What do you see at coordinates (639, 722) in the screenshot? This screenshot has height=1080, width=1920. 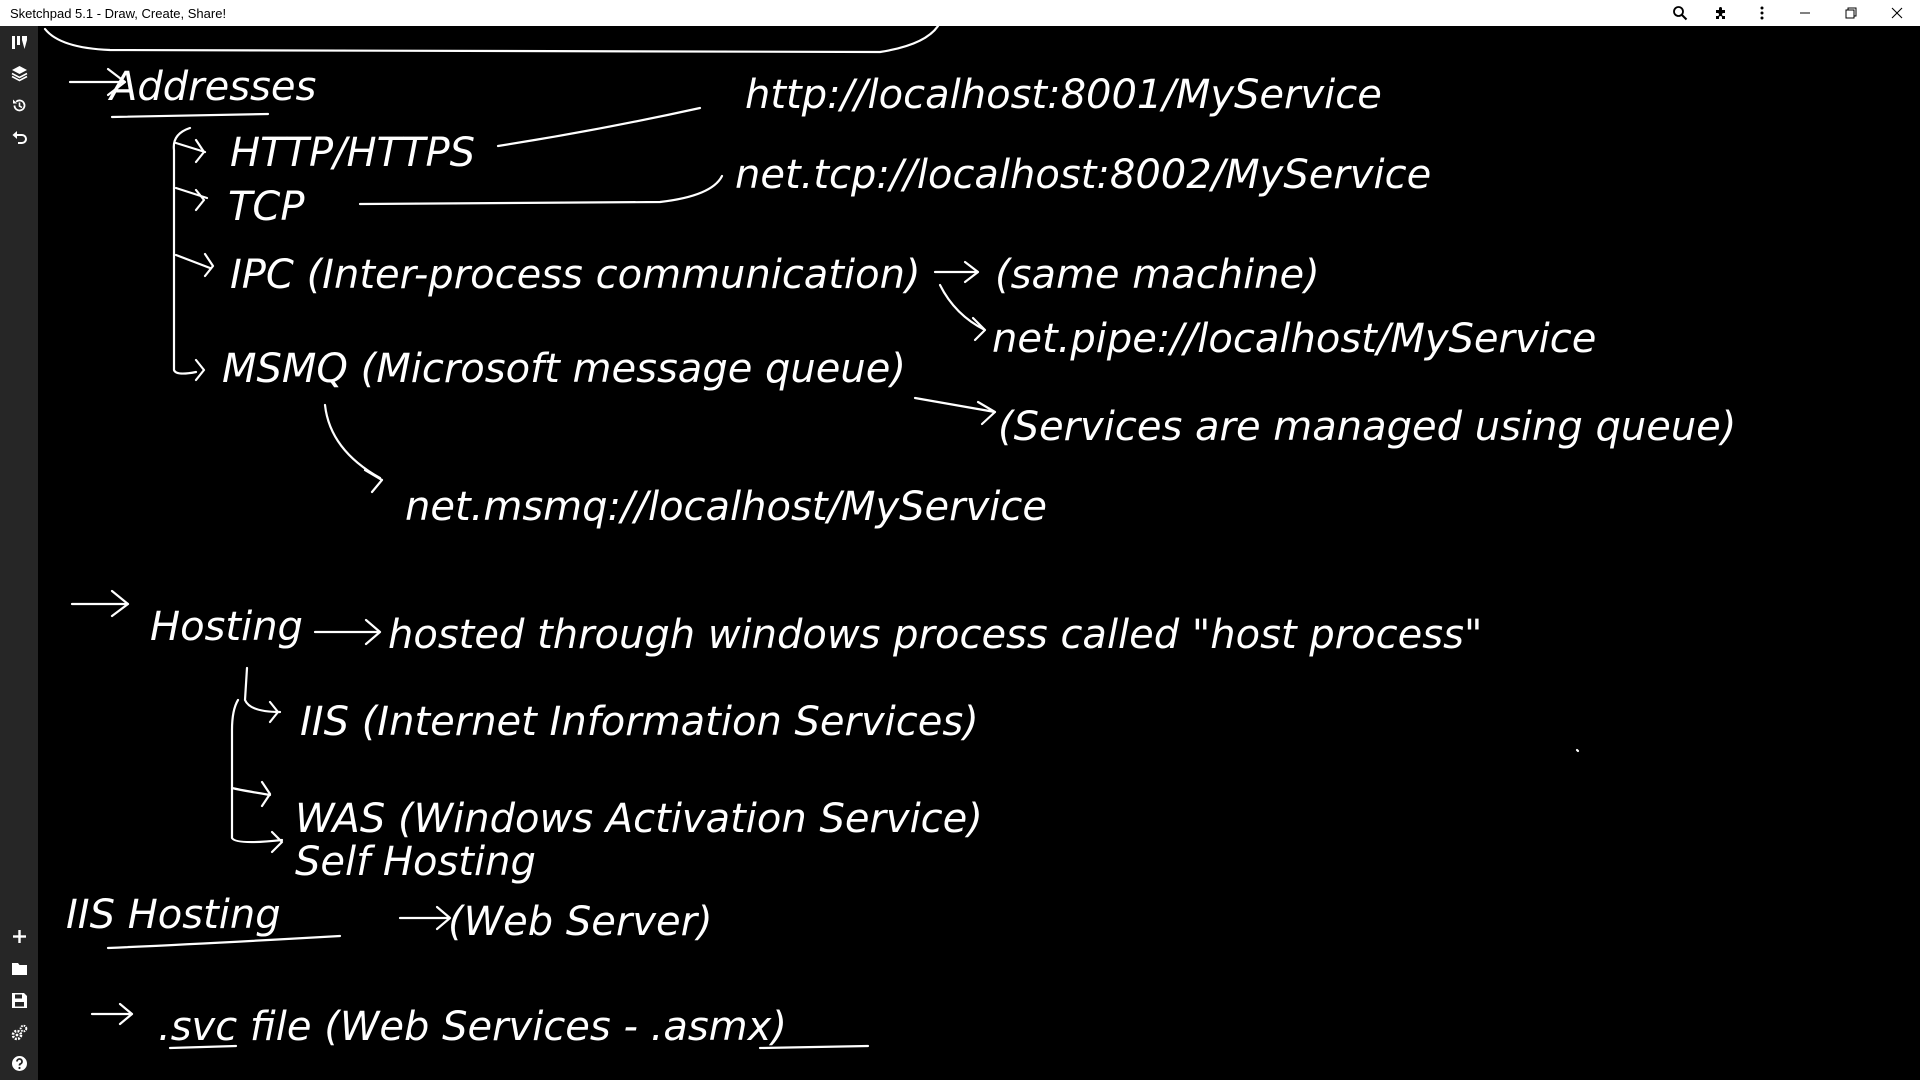 I see `iis-label: IIS (Internet Information Services)` at bounding box center [639, 722].